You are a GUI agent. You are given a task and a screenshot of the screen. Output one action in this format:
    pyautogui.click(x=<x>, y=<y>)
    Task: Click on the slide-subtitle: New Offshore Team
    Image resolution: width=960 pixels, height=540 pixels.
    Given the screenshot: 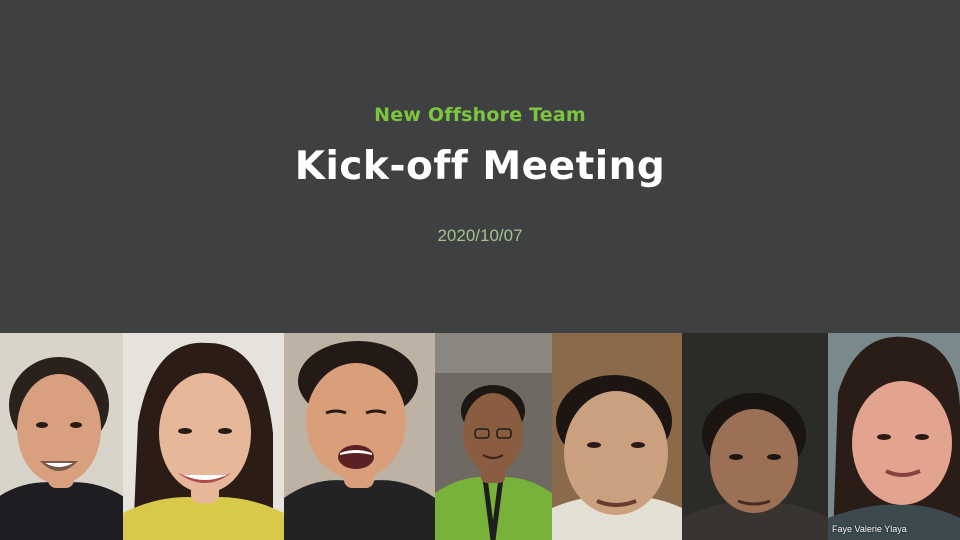 What is the action you would take?
    pyautogui.click(x=480, y=115)
    